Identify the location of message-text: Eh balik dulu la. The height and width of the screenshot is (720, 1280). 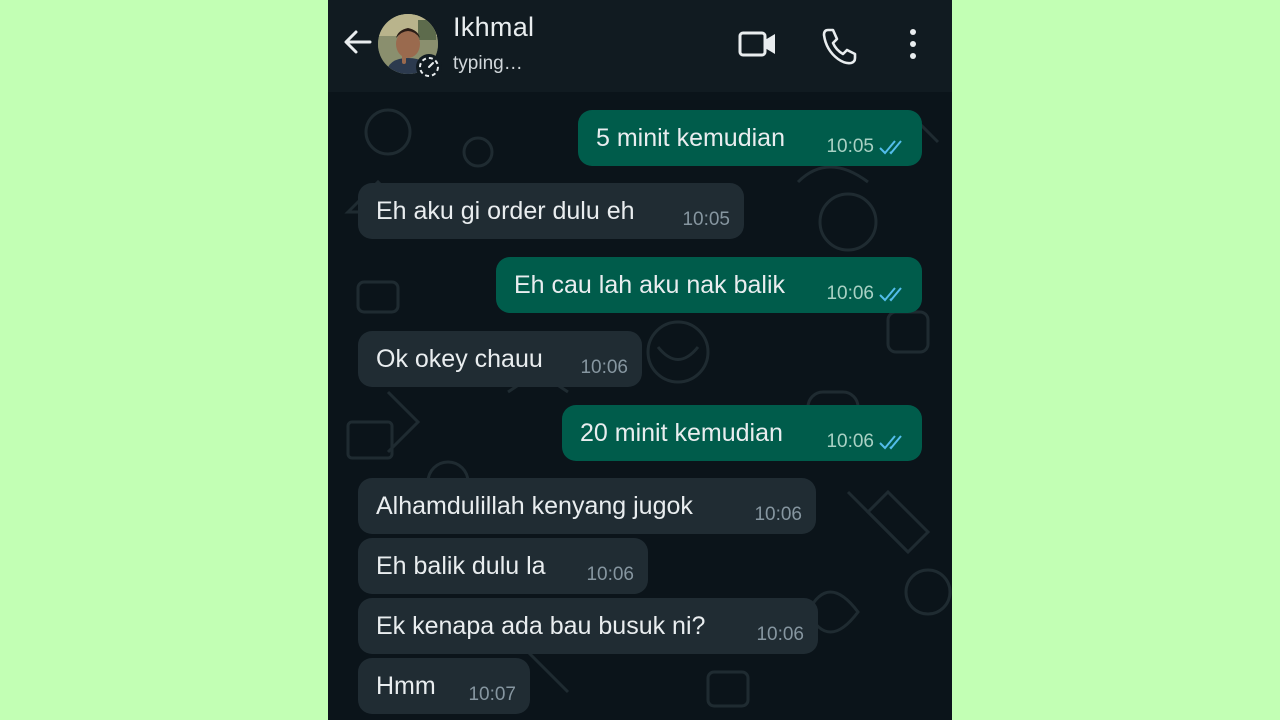
(461, 566).